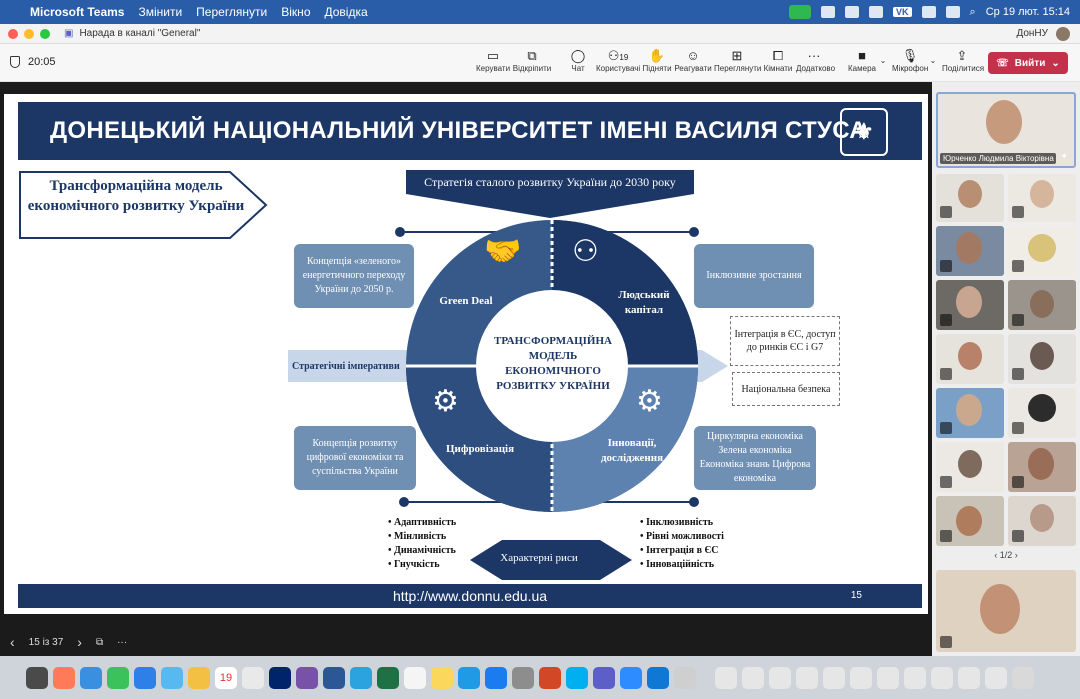 Image resolution: width=1080 pixels, height=699 pixels. What do you see at coordinates (800, 12) in the screenshot?
I see `camera-status-icon` at bounding box center [800, 12].